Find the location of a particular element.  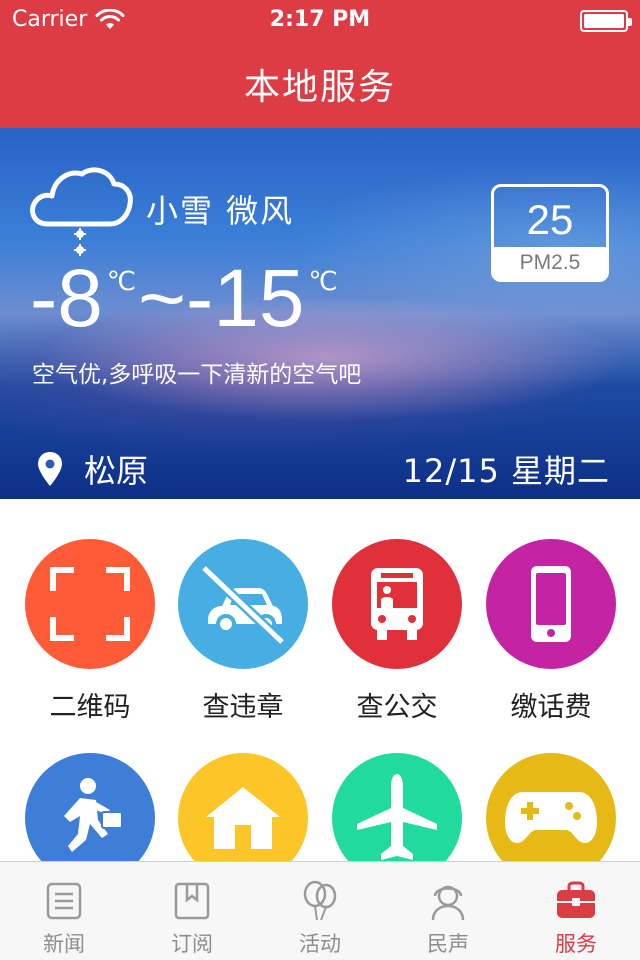

city-name: 松原 is located at coordinates (116, 471).